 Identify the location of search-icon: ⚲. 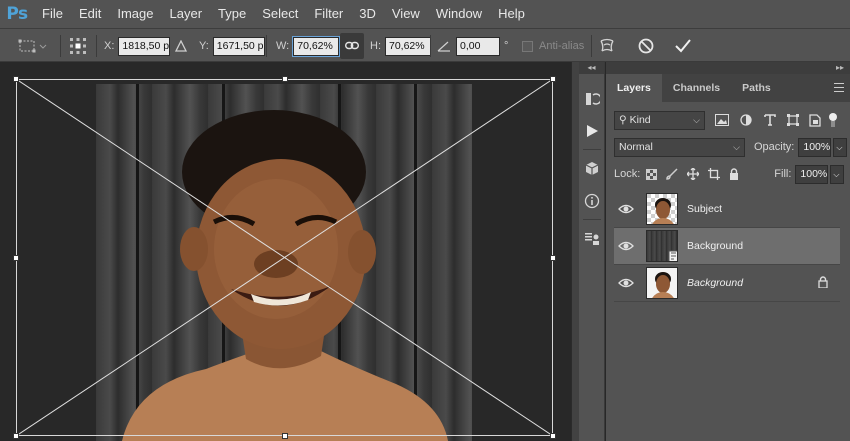
(624, 119).